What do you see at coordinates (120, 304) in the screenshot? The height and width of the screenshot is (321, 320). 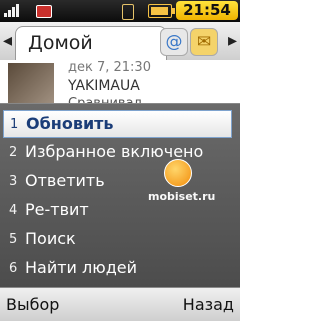 I see `softkey-bar: Выбор Назад` at bounding box center [120, 304].